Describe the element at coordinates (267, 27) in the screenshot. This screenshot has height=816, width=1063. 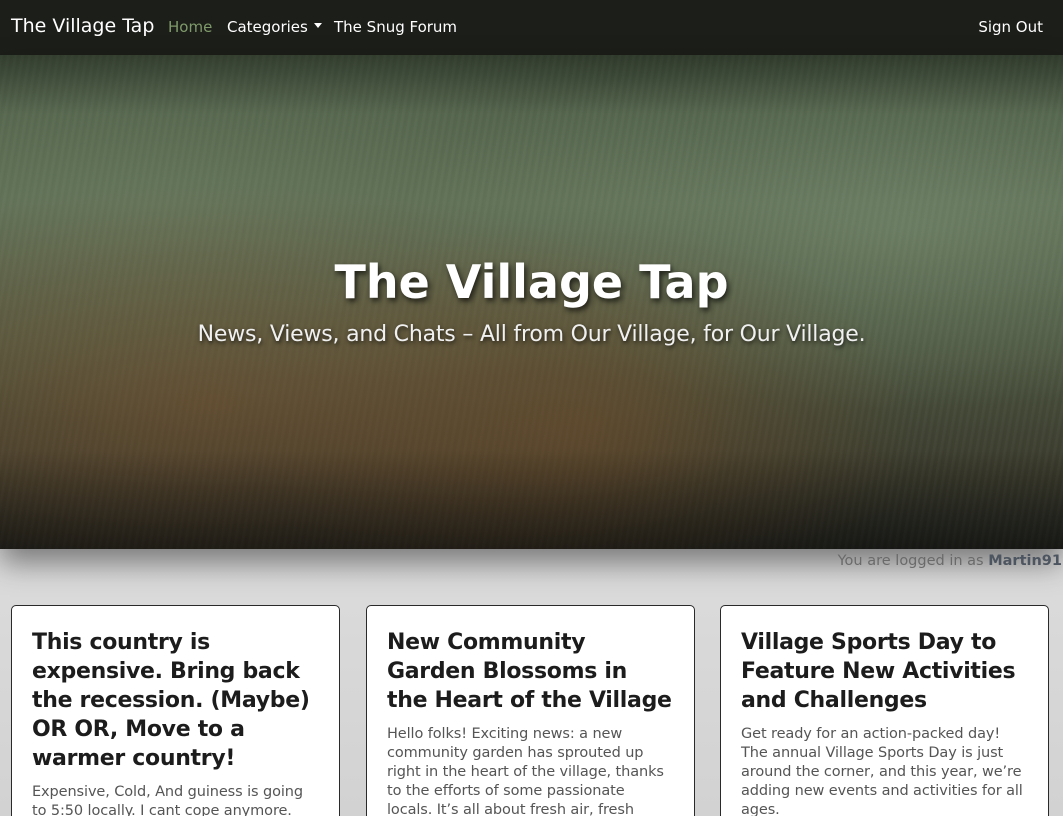
I see `nav-categories-label: Categories` at that location.